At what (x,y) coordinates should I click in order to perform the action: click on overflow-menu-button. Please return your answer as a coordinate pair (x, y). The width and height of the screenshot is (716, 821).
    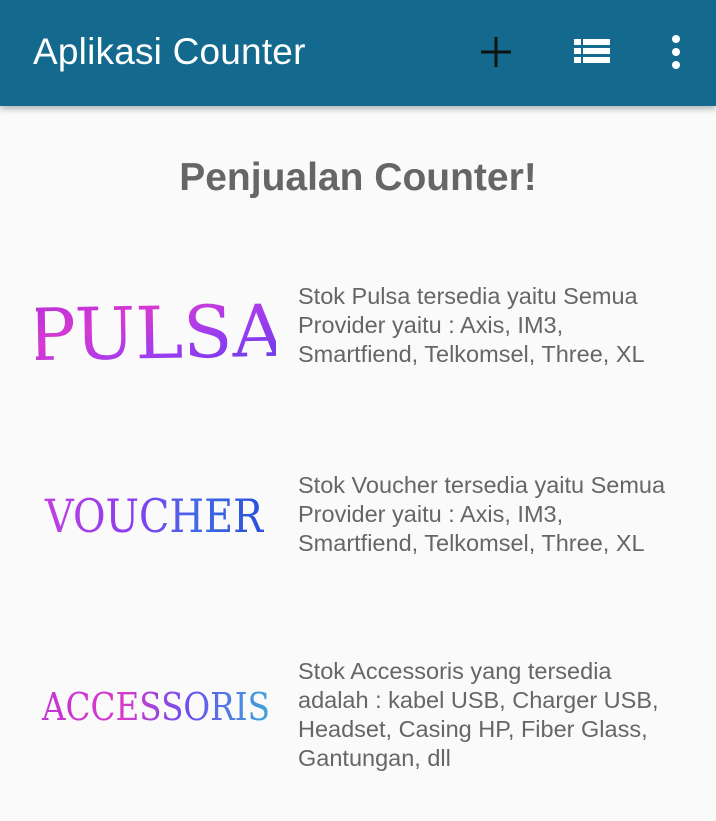
    Looking at the image, I should click on (676, 52).